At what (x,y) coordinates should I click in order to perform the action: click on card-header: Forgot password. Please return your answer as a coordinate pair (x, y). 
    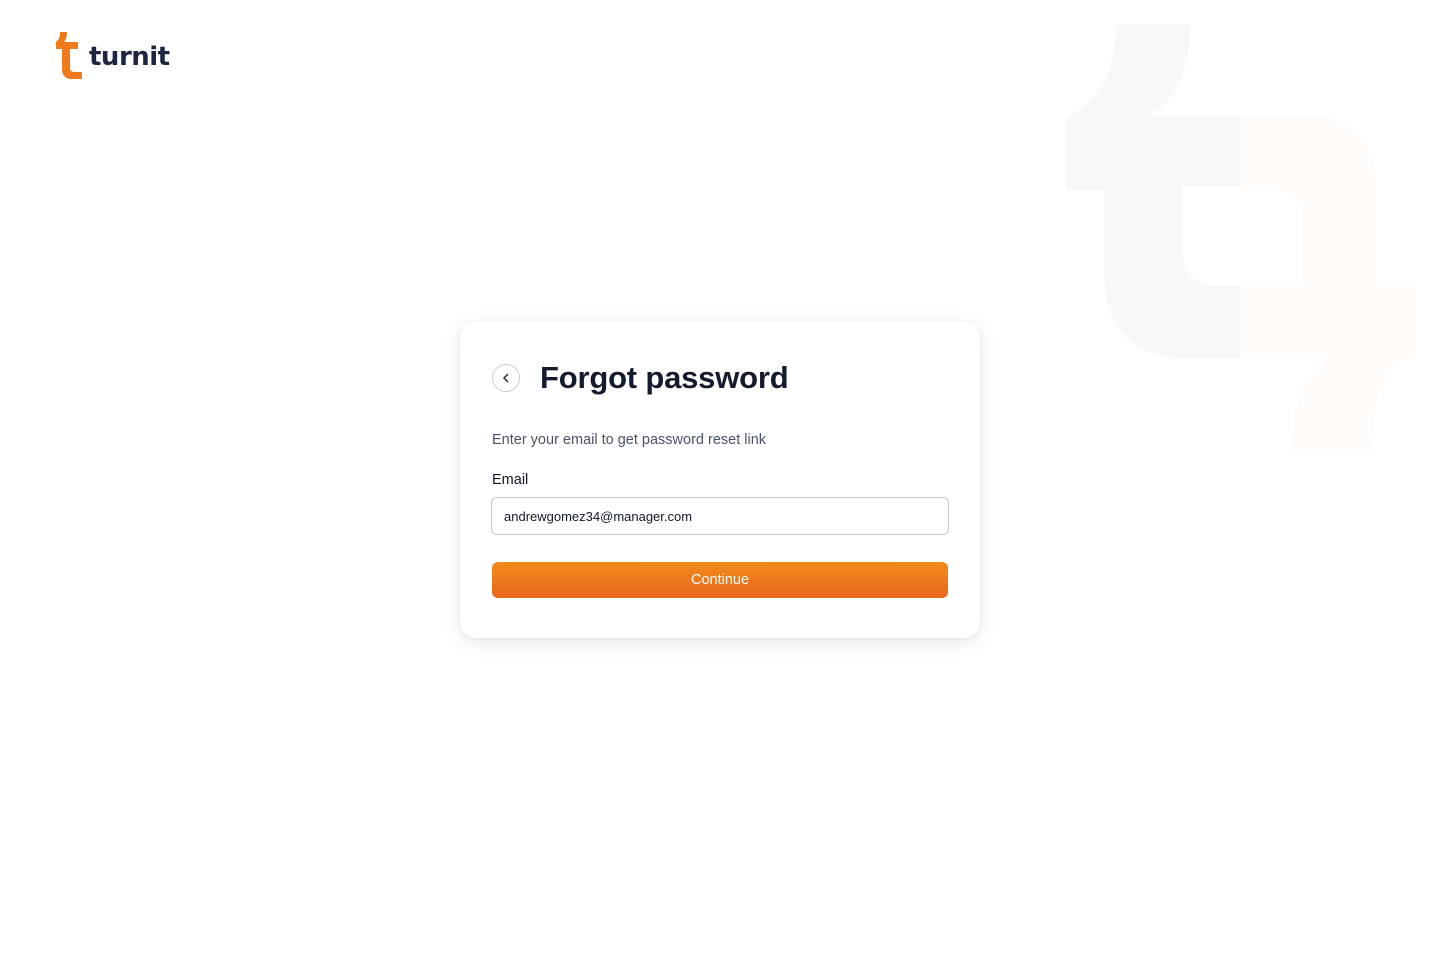
    Looking at the image, I should click on (640, 378).